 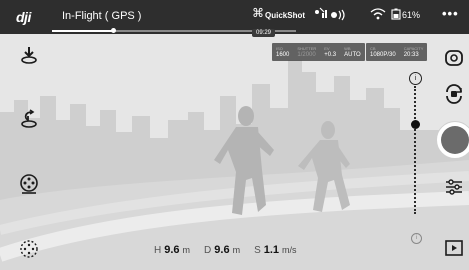 I want to click on distance-label: D, so click(x=208, y=250).